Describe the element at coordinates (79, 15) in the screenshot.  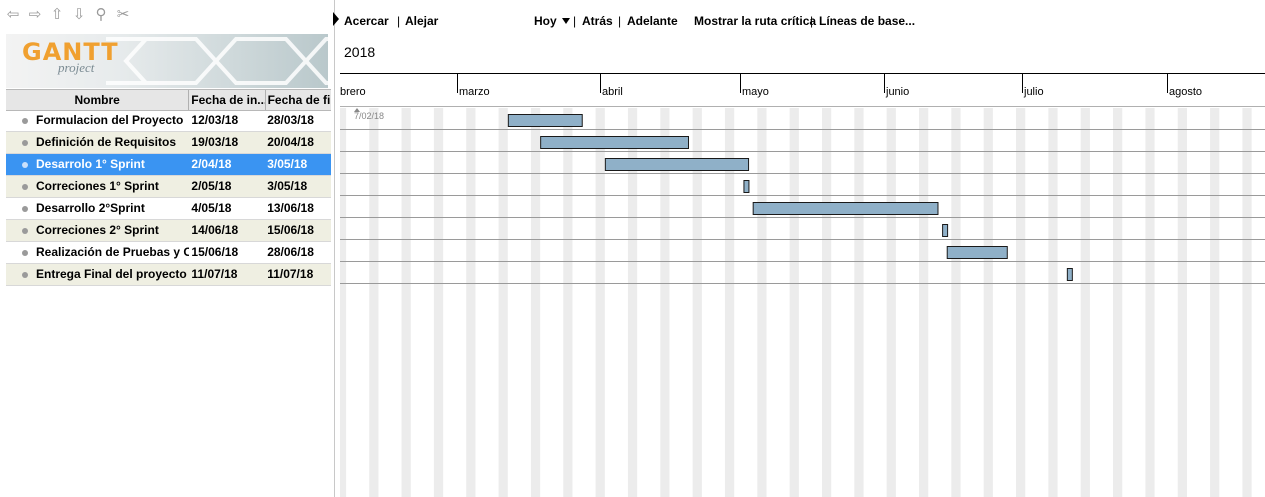
I see `arrow-down-icon: ⇩` at that location.